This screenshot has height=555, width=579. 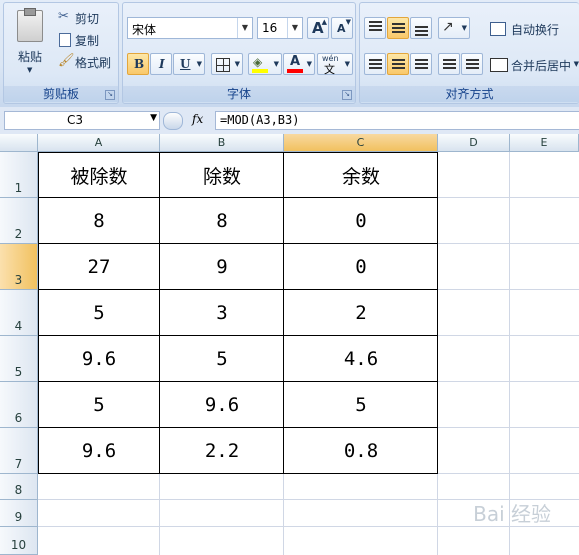 I want to click on orientation-icon: ↗, so click(x=448, y=27).